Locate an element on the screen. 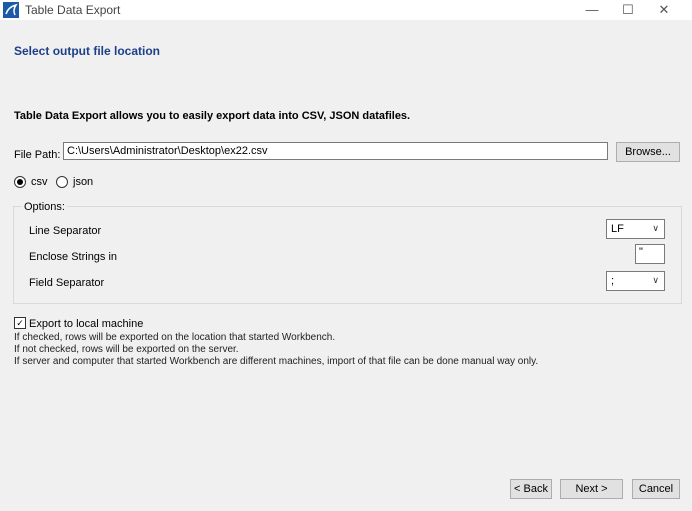 Image resolution: width=692 pixels, height=511 pixels. window-title: Table Data Export is located at coordinates (73, 10).